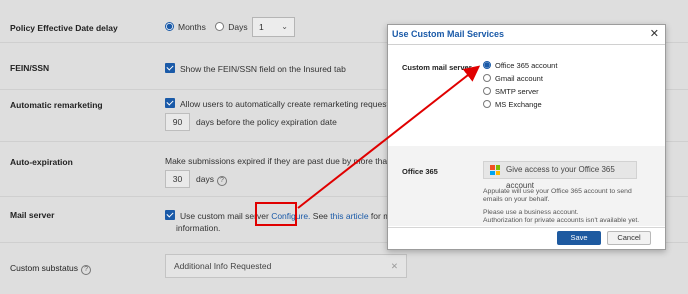 This screenshot has height=294, width=688. I want to click on see-text: See, so click(320, 216).